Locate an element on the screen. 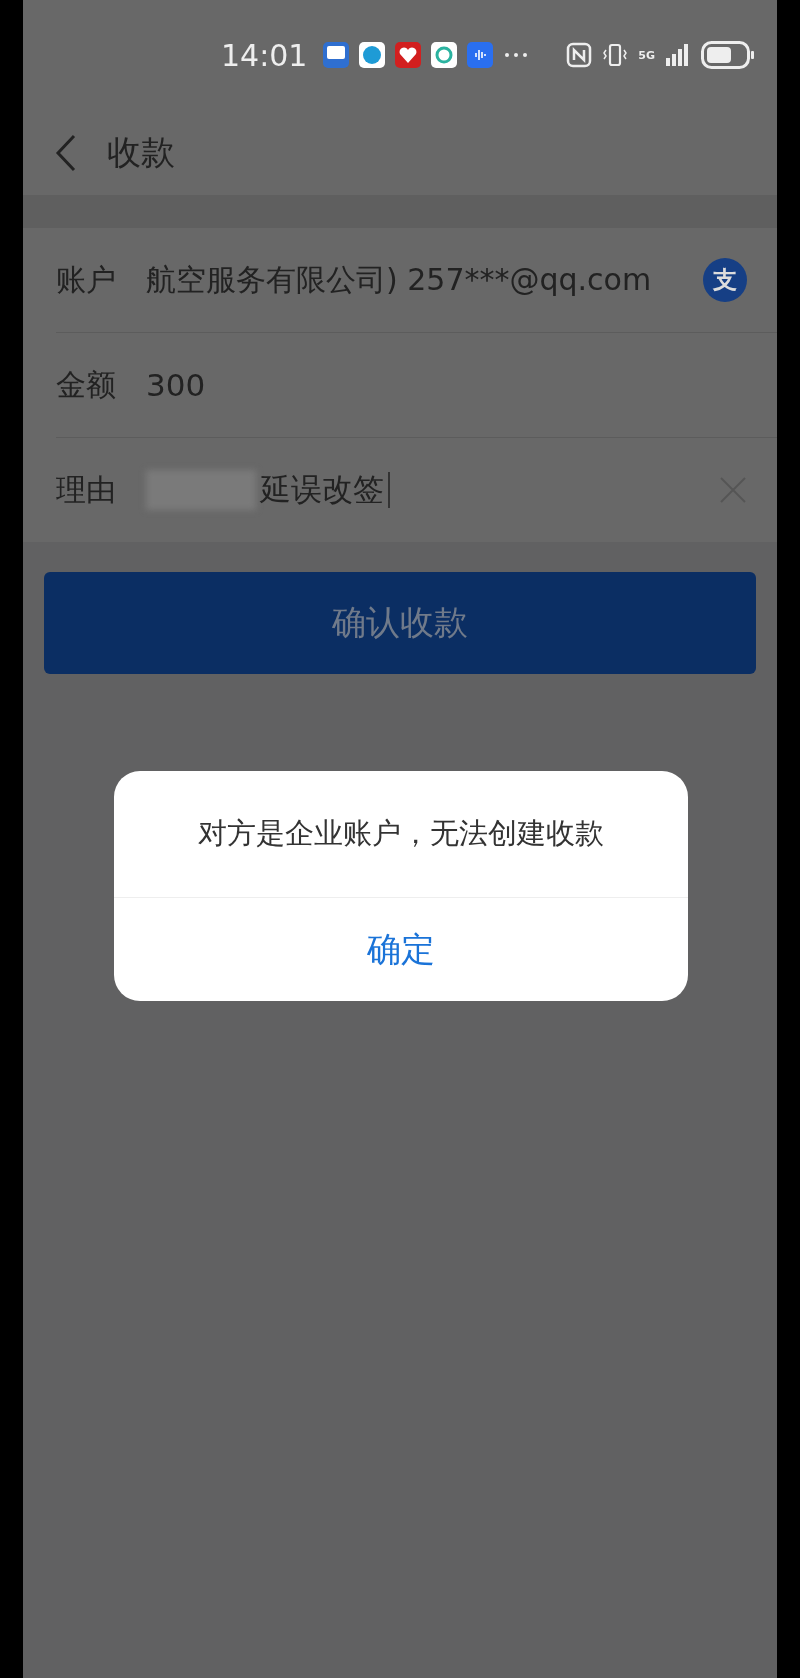  signal-icon is located at coordinates (678, 55).